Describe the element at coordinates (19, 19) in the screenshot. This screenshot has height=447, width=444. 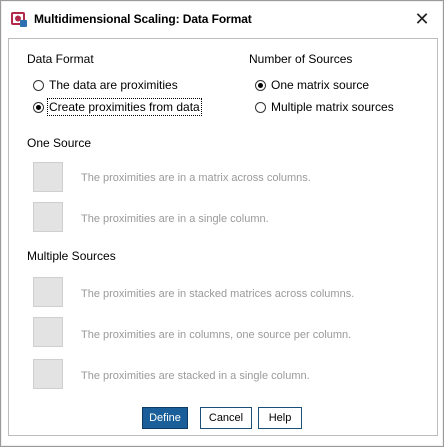
I see `app-icon` at that location.